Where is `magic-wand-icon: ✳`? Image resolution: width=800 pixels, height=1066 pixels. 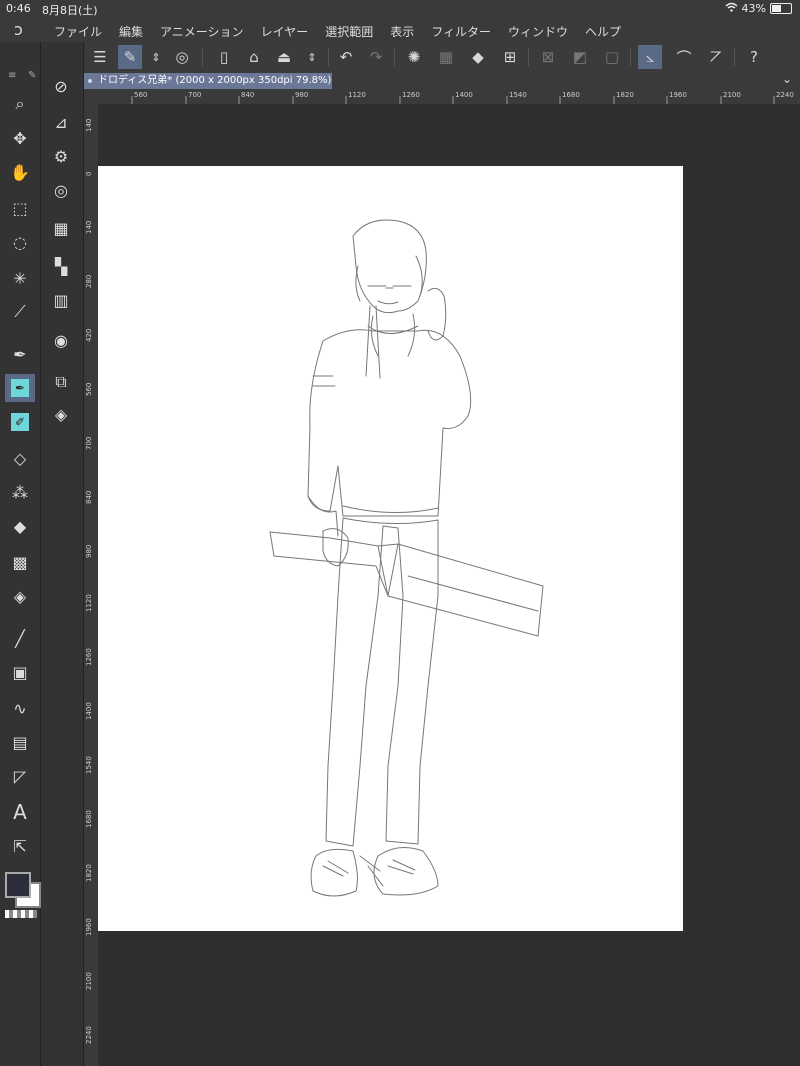
magic-wand-icon: ✳ is located at coordinates (20, 278).